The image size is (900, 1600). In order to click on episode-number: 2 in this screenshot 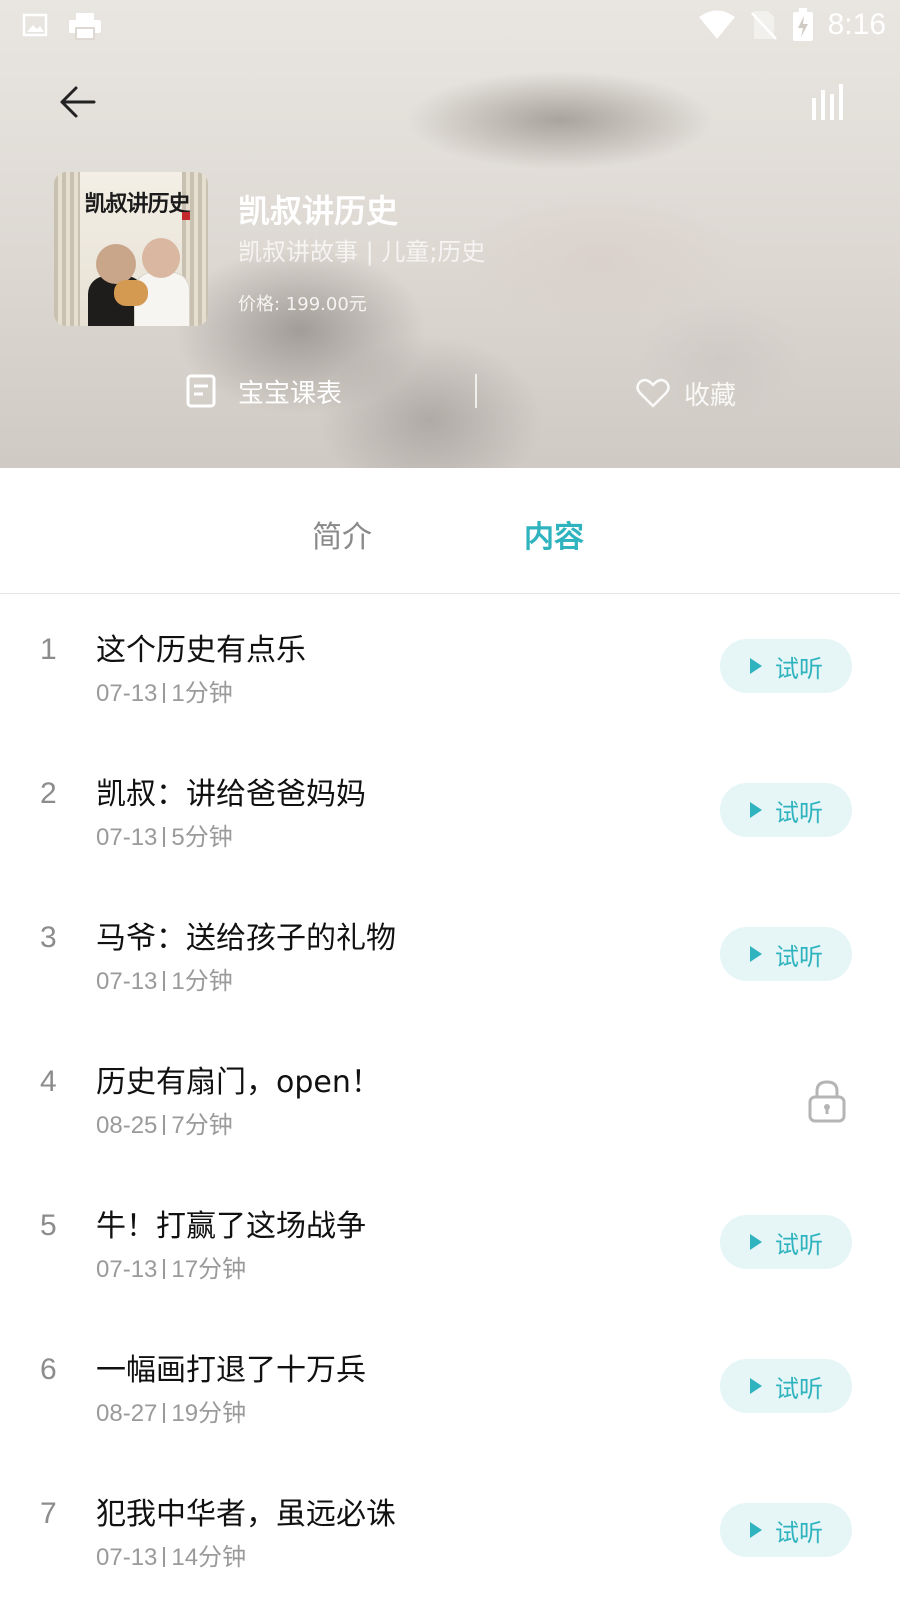, I will do `click(48, 793)`.